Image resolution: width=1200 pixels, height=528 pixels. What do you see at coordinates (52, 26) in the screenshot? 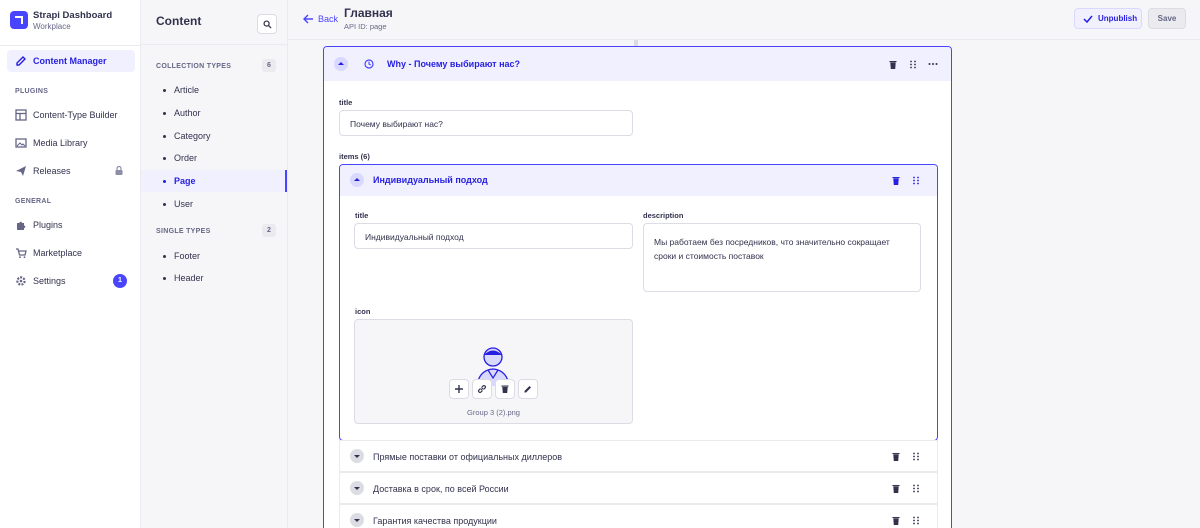
I see `brand-subtitle: Workplace` at bounding box center [52, 26].